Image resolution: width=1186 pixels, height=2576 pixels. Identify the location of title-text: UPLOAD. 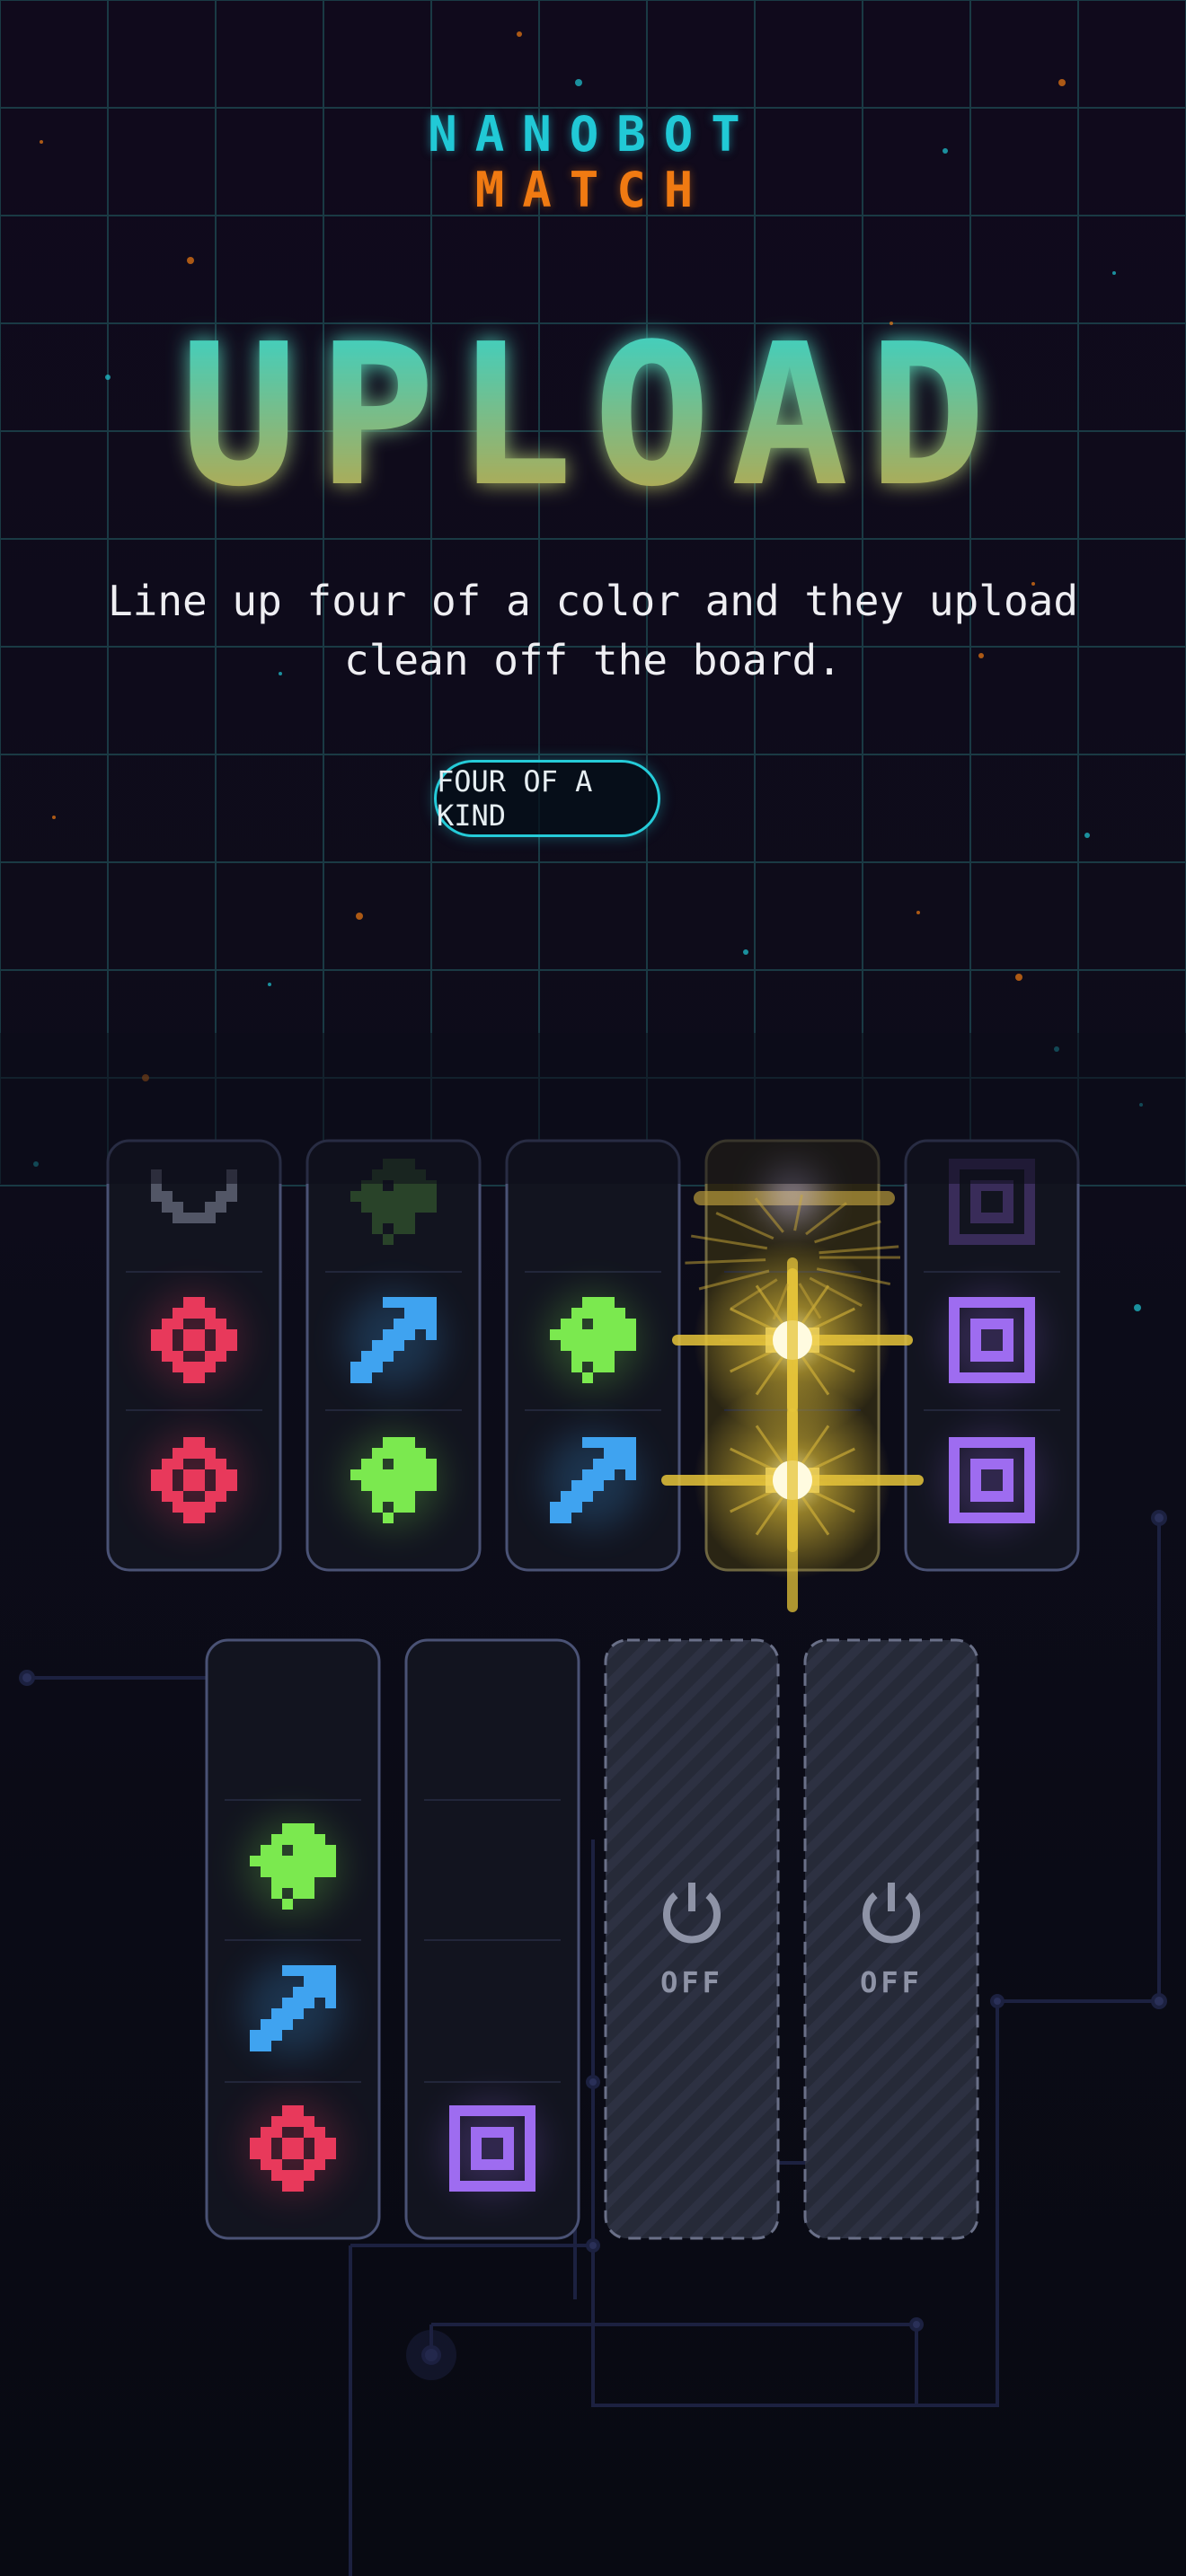
(592, 416).